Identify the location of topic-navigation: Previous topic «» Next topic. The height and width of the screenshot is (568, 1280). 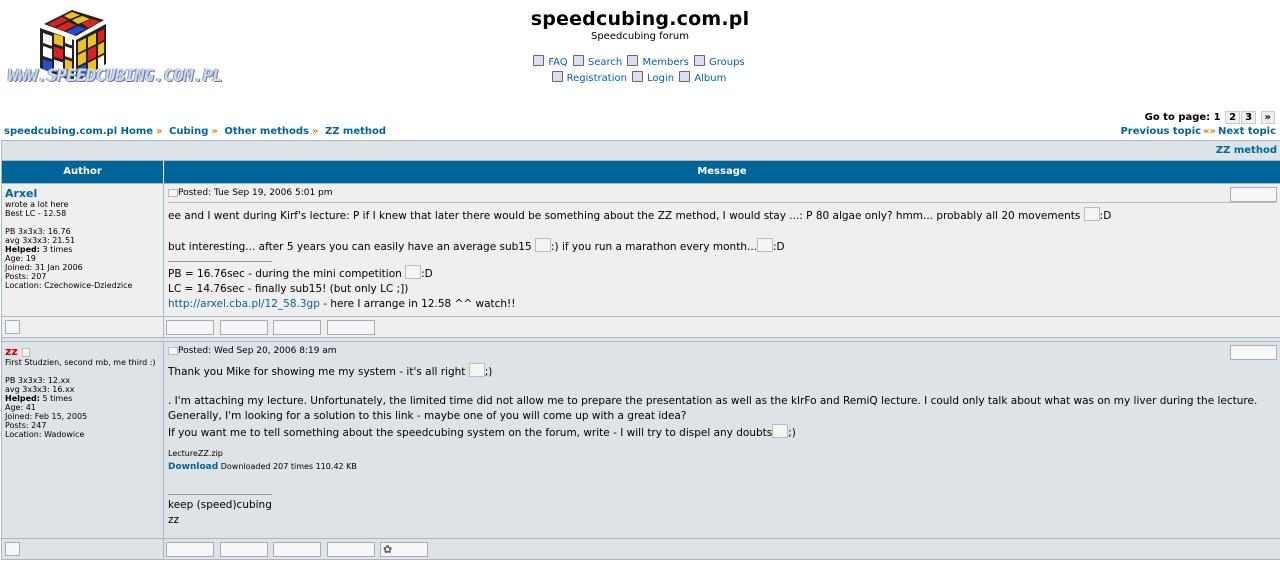
(1198, 131).